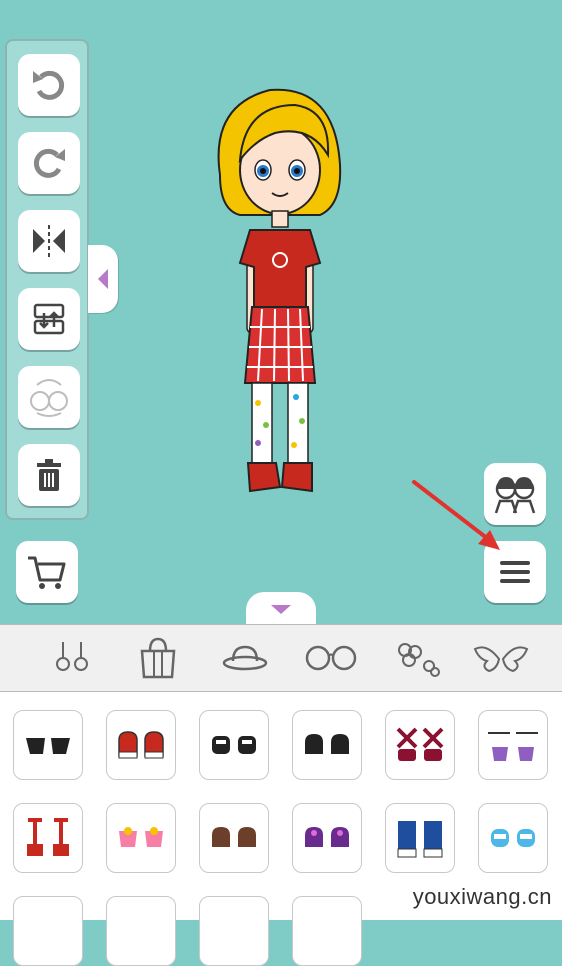 Image resolution: width=562 pixels, height=966 pixels. What do you see at coordinates (456, 515) in the screenshot?
I see `red-arrow-annotation` at bounding box center [456, 515].